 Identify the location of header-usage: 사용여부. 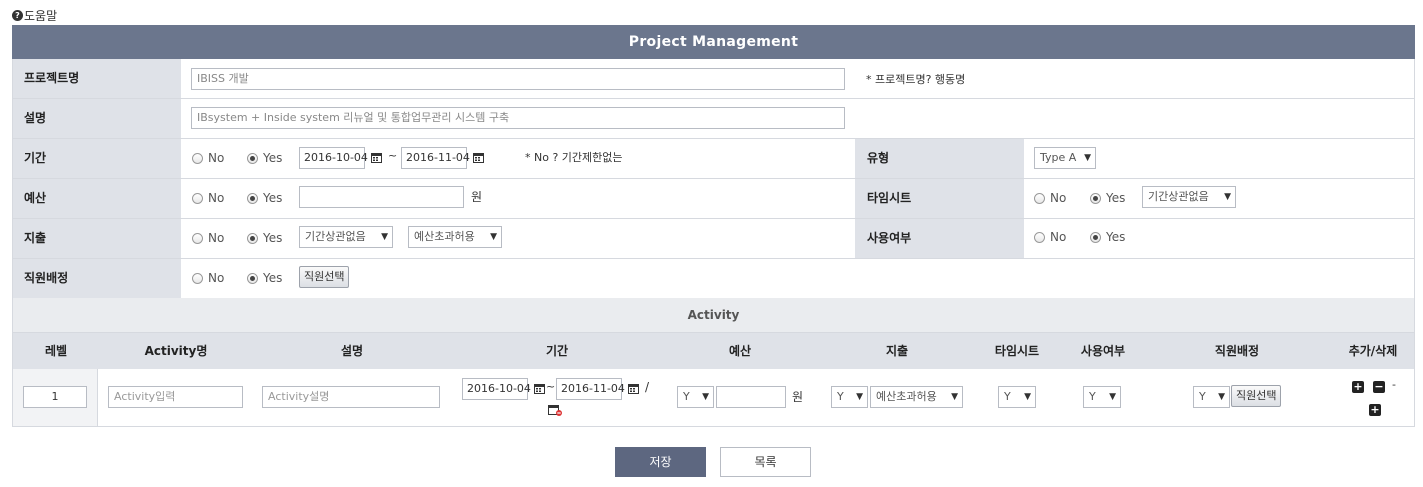
(1103, 351).